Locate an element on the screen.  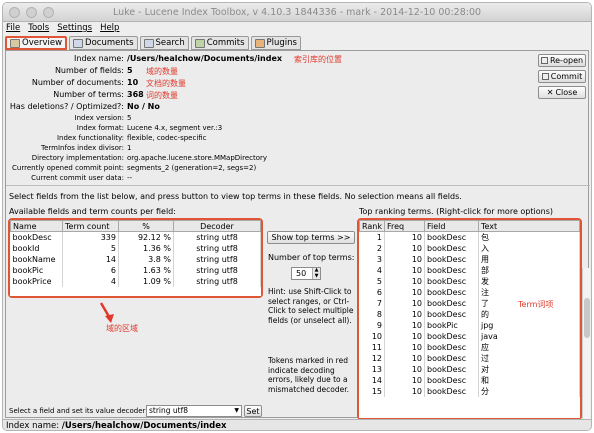
col-text: Text is located at coordinates (529, 226).